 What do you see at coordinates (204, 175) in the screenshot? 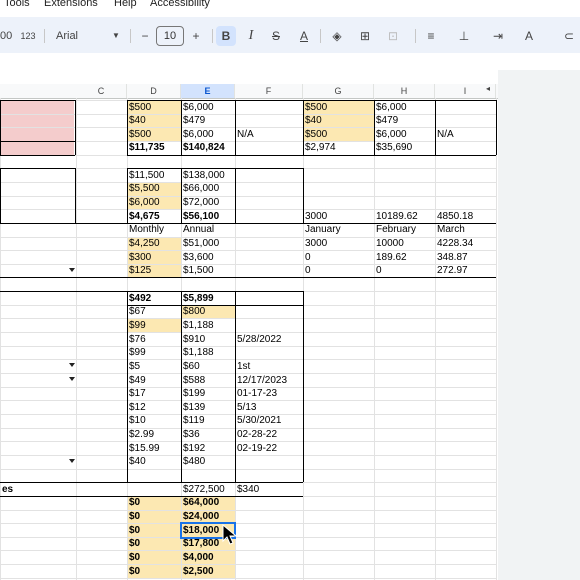
I see `cell-e-5: $138,000` at bounding box center [204, 175].